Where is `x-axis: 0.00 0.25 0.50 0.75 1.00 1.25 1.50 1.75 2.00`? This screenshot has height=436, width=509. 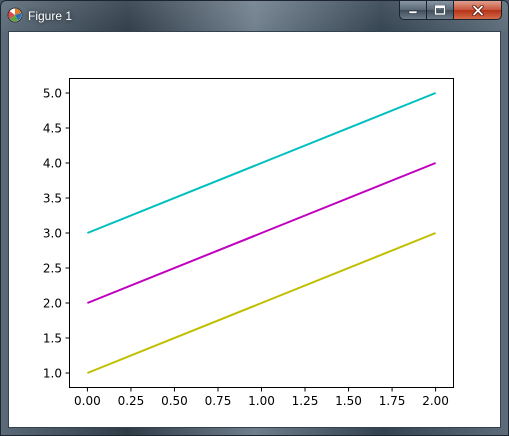 x-axis: 0.00 0.25 0.50 0.75 1.00 1.25 1.50 1.75 2.00 is located at coordinates (261, 397).